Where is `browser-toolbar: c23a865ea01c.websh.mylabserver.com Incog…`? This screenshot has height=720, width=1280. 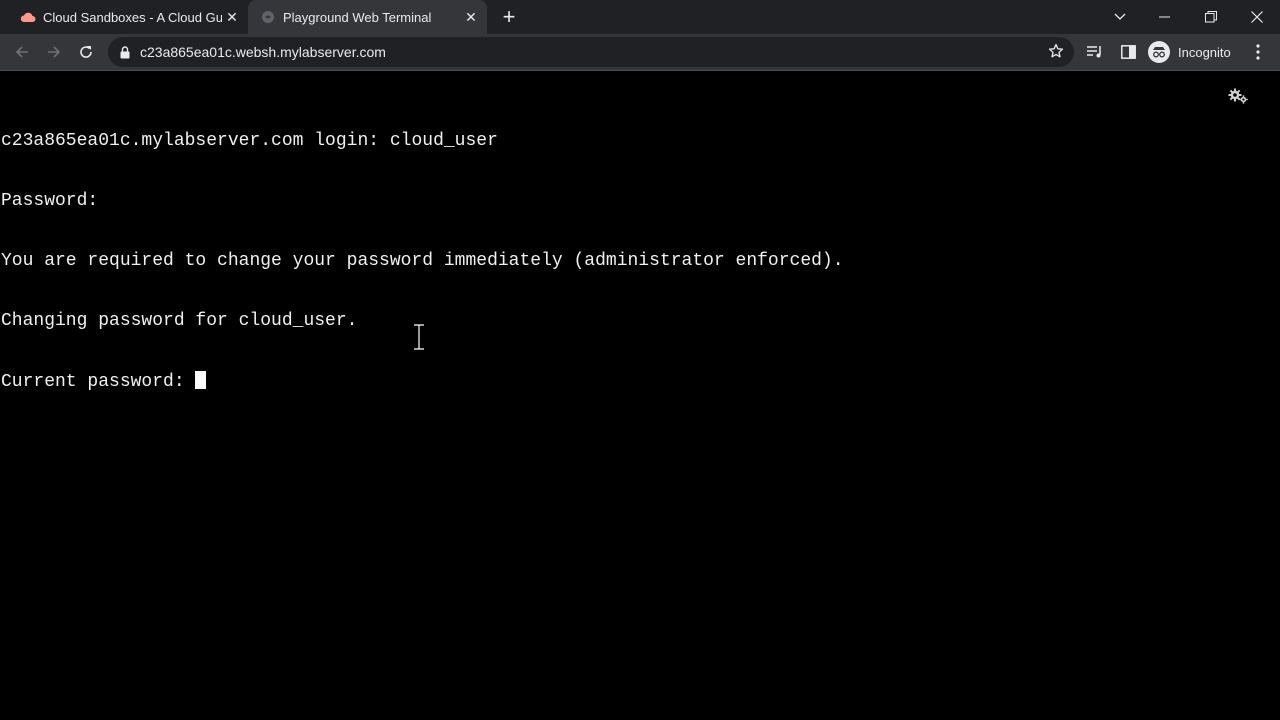
browser-toolbar: c23a865ea01c.websh.mylabserver.com Incog… is located at coordinates (640, 52).